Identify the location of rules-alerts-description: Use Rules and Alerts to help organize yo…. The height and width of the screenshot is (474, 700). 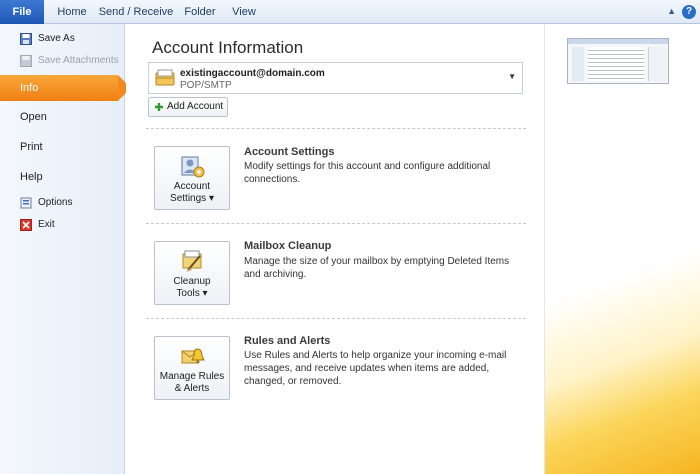
(375, 368).